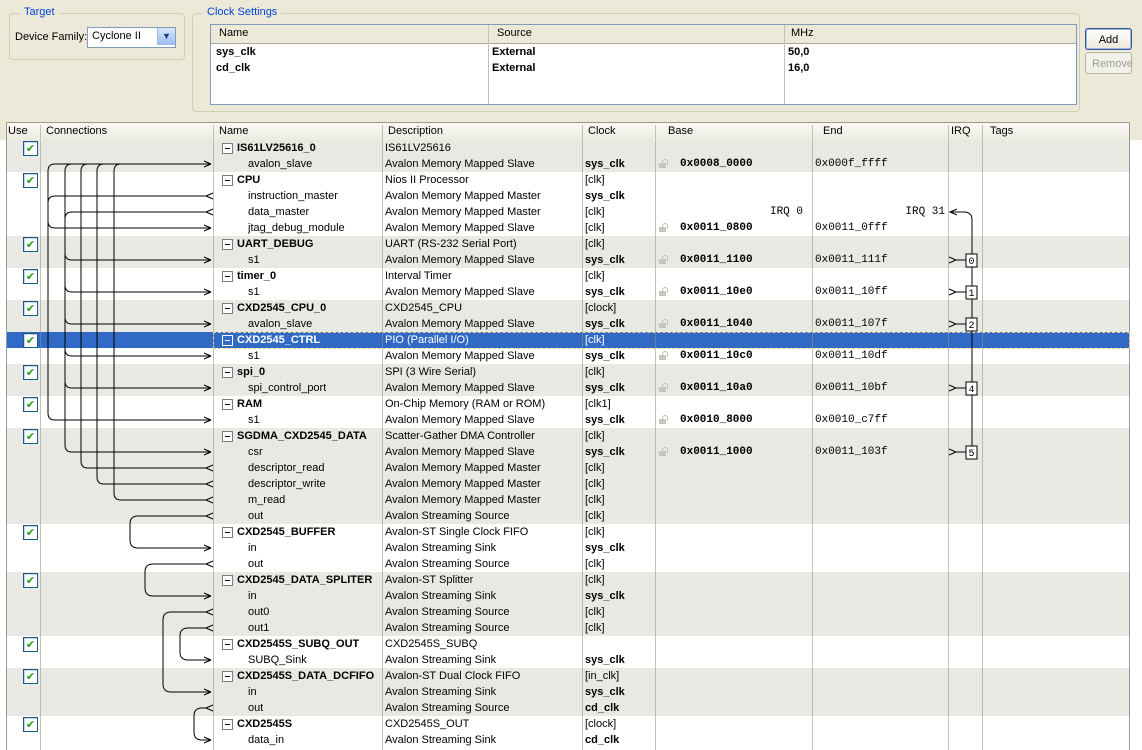 Image resolution: width=1142 pixels, height=750 pixels. What do you see at coordinates (252, 692) in the screenshot?
I see `port-name: in` at bounding box center [252, 692].